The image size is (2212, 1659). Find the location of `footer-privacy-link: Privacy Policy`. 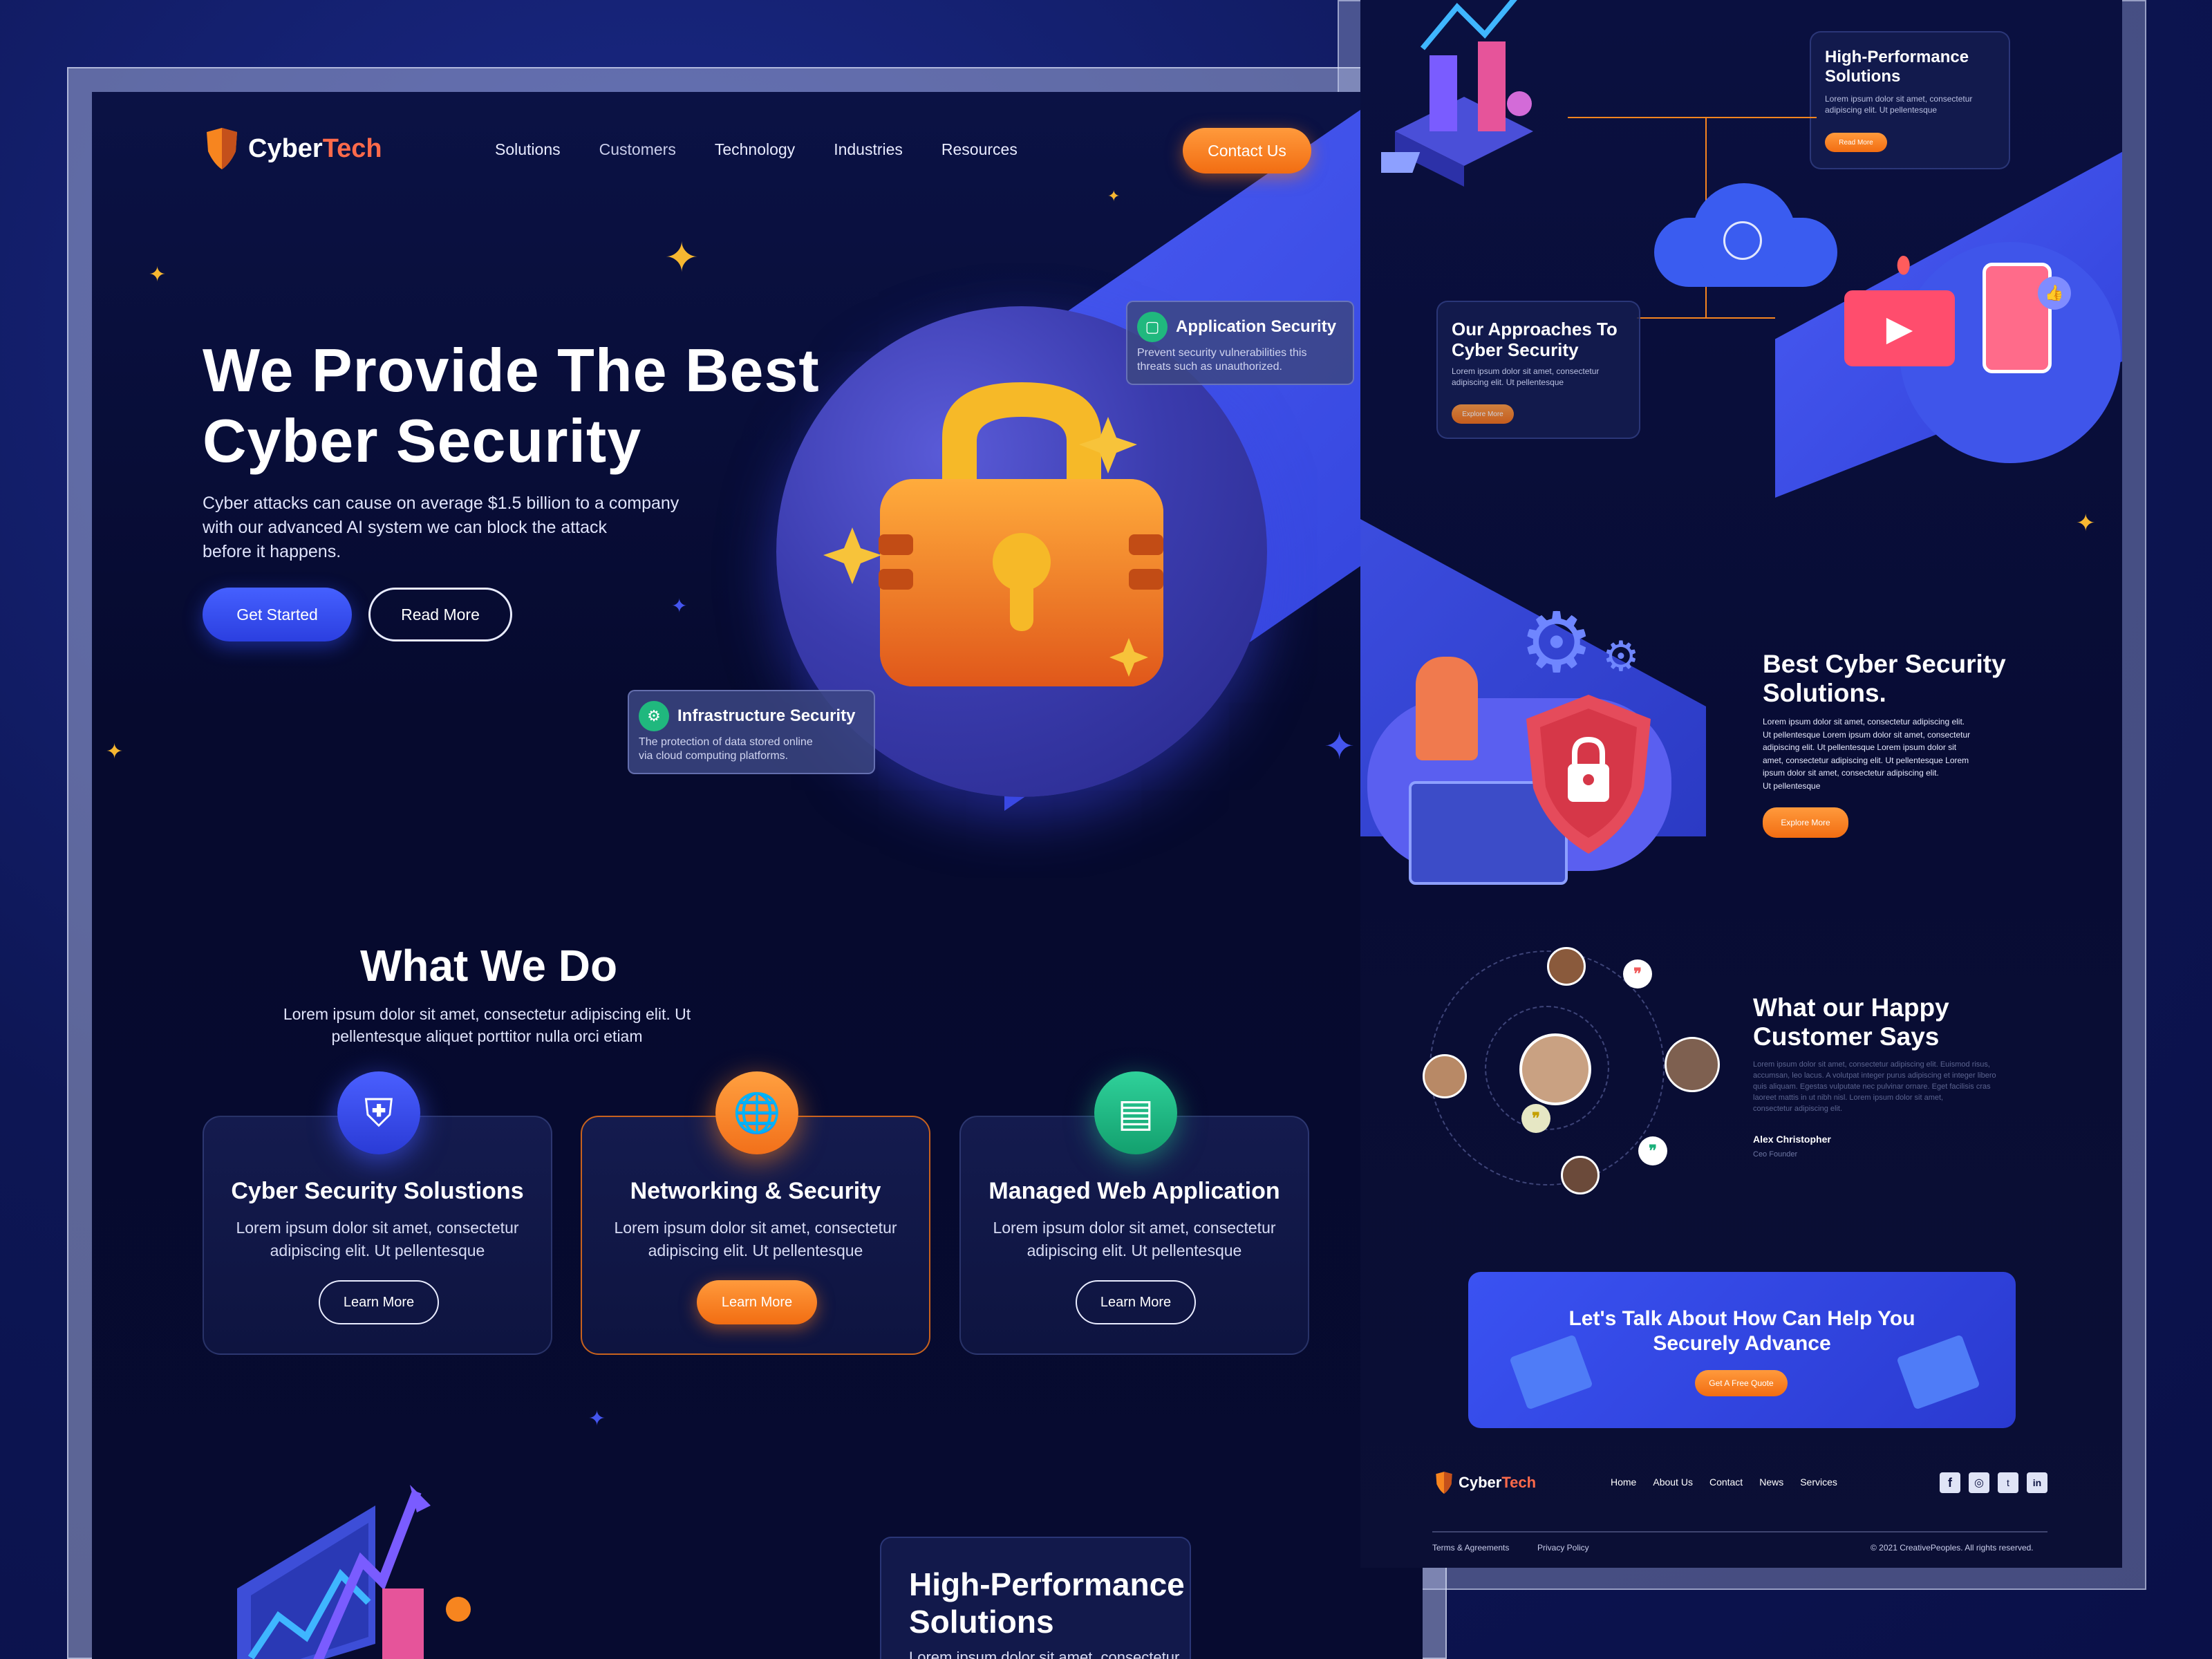

footer-privacy-link: Privacy Policy is located at coordinates (1563, 1548).